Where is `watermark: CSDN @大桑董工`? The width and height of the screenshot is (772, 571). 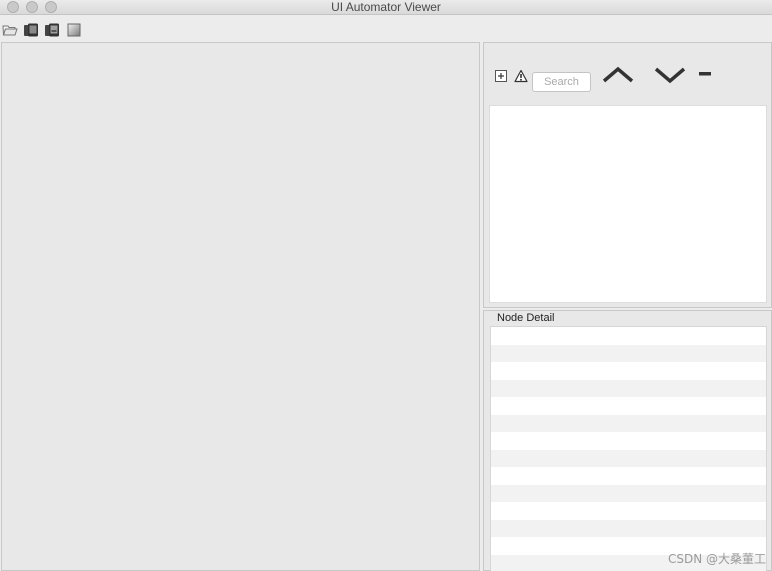 watermark: CSDN @大桑董工 is located at coordinates (716, 559).